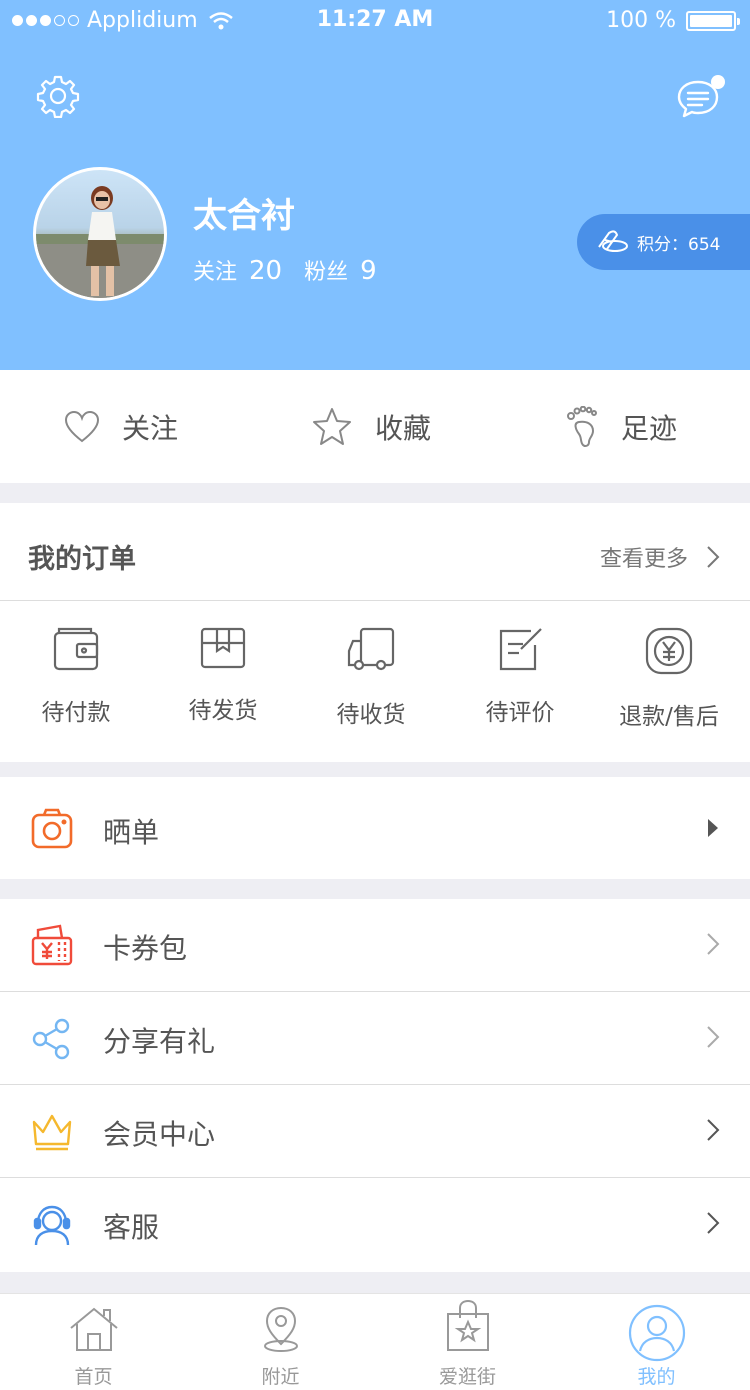 This screenshot has height=1390, width=750. Describe the element at coordinates (150, 428) in the screenshot. I see `quick-link-label: 关注` at that location.